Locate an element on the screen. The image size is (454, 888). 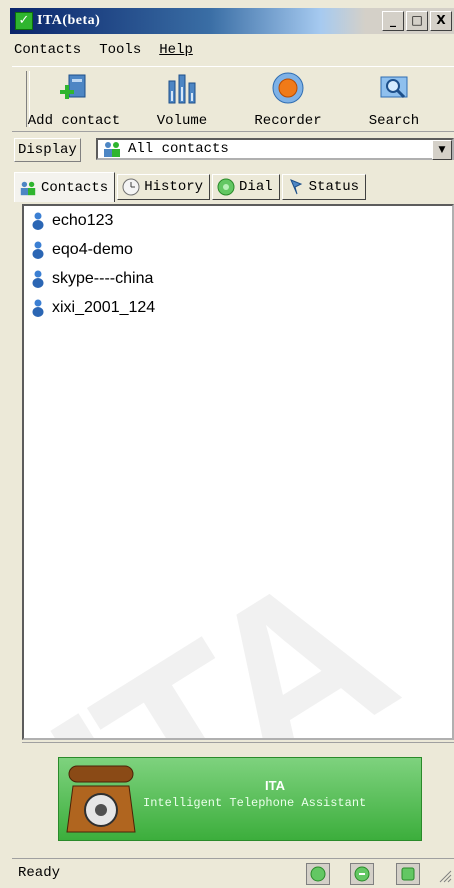
list-item: eqo4-demo is located at coordinates (238, 249).